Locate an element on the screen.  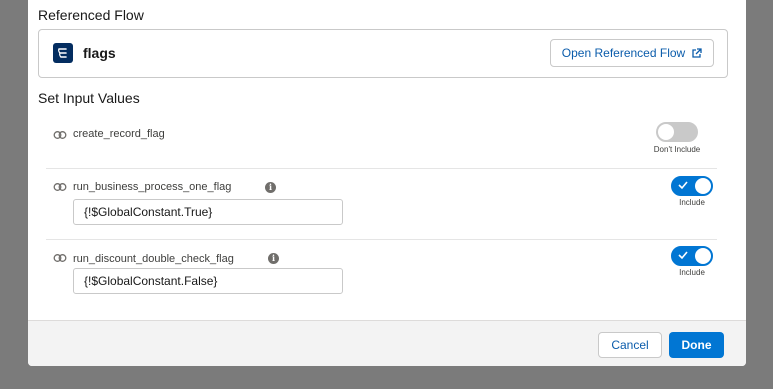
open-referenced-flow-label: Open Referenced Flow is located at coordinates (623, 53).